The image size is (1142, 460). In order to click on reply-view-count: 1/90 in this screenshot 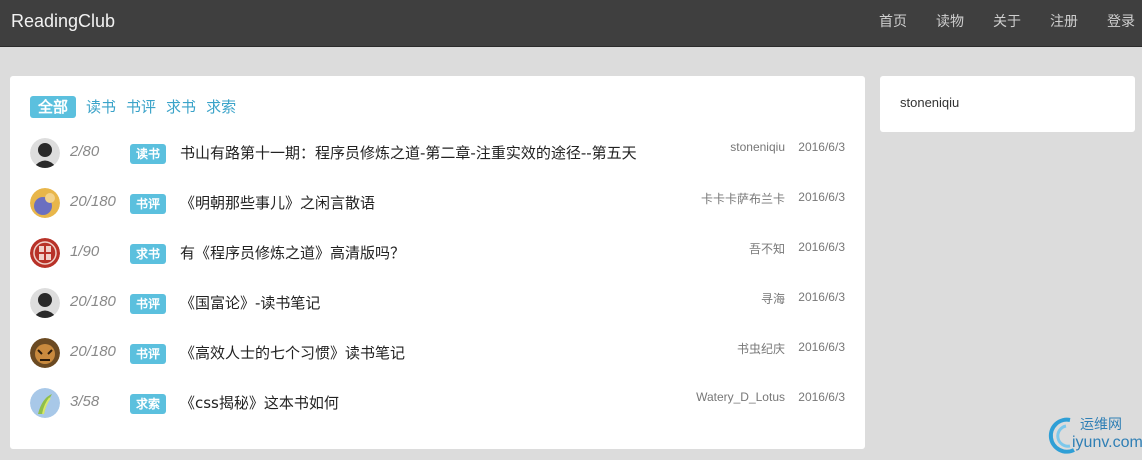, I will do `click(85, 251)`.